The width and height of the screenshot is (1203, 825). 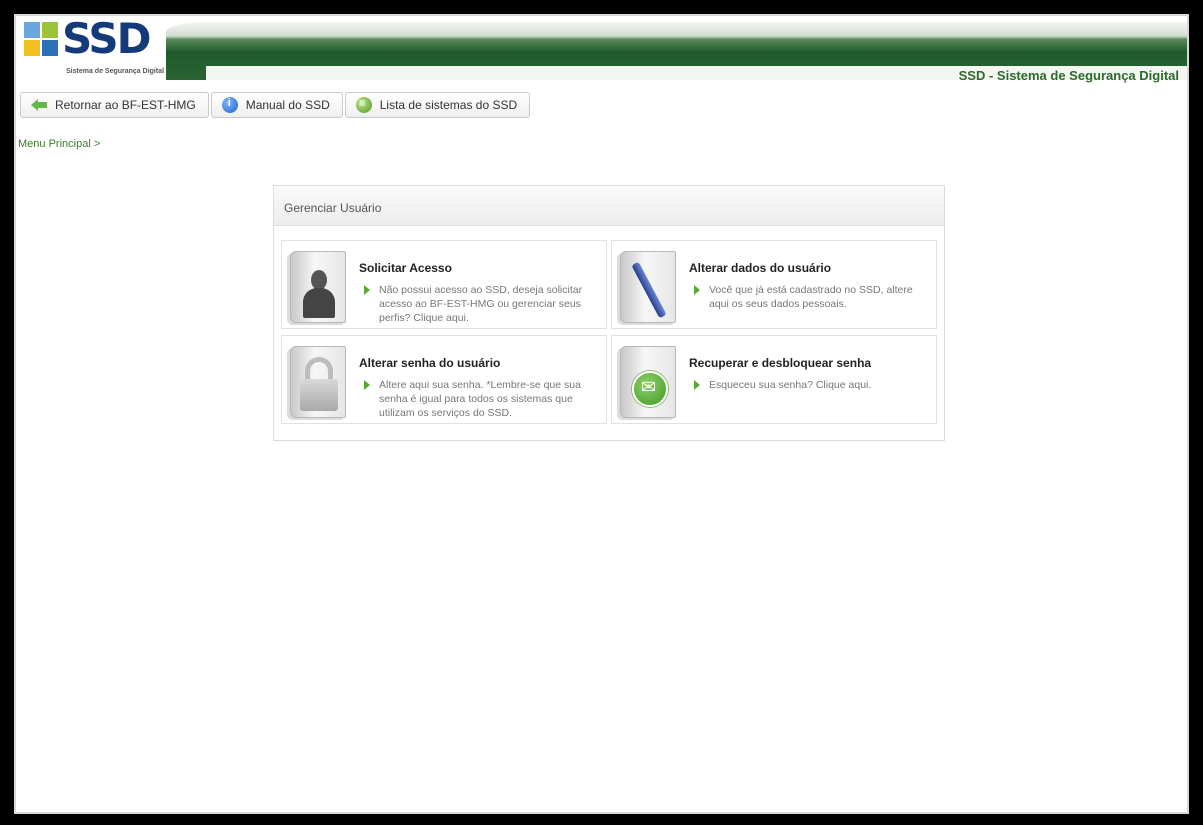 I want to click on ssd-logo: SSD Sistema de Segurança Digital, so click(x=97, y=48).